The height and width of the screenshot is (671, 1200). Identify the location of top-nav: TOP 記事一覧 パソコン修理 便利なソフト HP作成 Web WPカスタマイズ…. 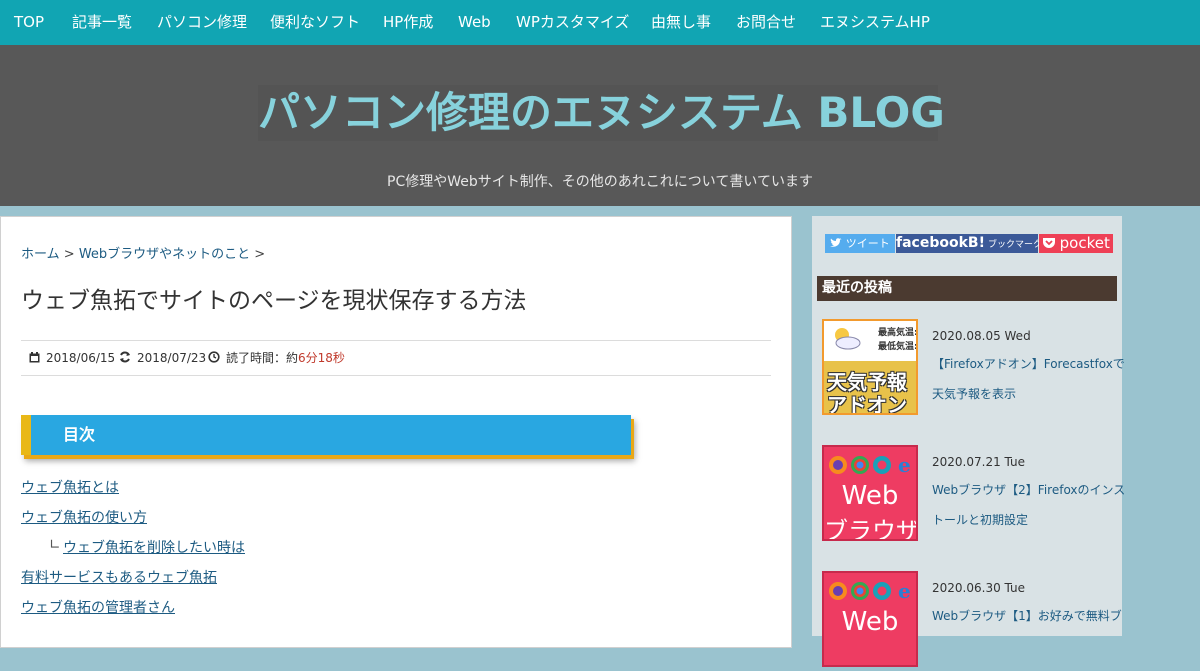
(600, 22).